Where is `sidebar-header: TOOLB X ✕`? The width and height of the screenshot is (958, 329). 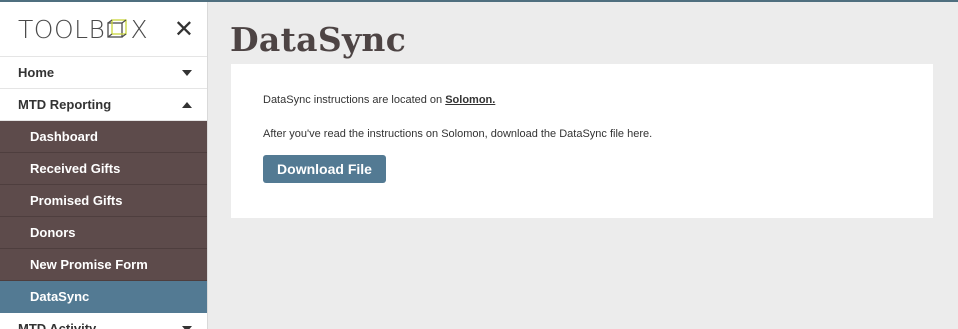
sidebar-header: TOOLB X ✕ is located at coordinates (103, 29).